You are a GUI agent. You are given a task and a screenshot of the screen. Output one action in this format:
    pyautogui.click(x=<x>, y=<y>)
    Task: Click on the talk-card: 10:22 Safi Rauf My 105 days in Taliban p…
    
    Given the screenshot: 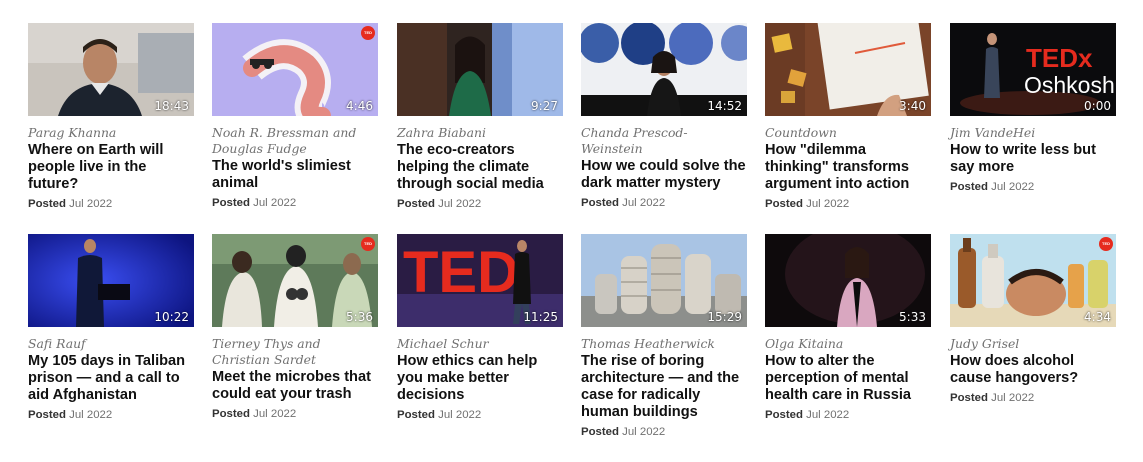 What is the action you would take?
    pyautogui.click(x=111, y=328)
    